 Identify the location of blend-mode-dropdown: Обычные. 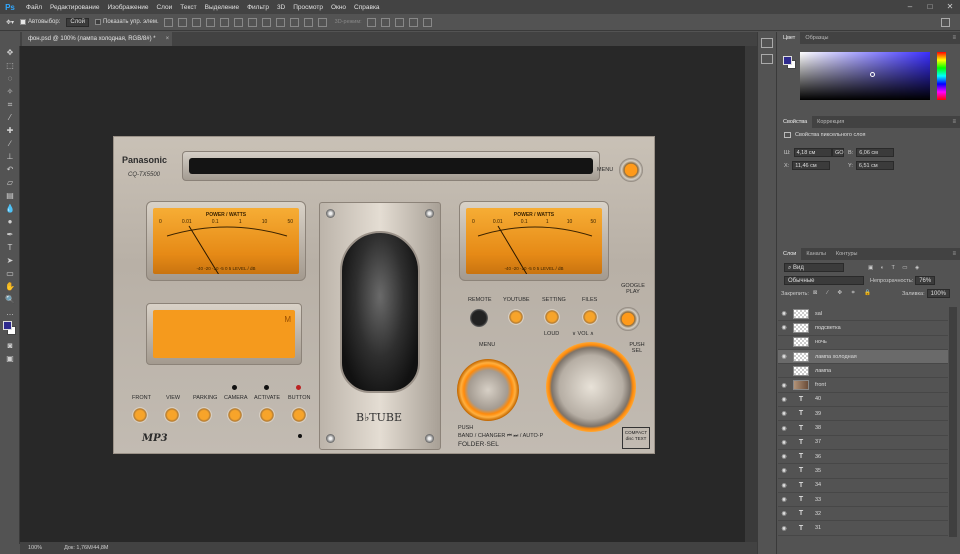
(824, 280).